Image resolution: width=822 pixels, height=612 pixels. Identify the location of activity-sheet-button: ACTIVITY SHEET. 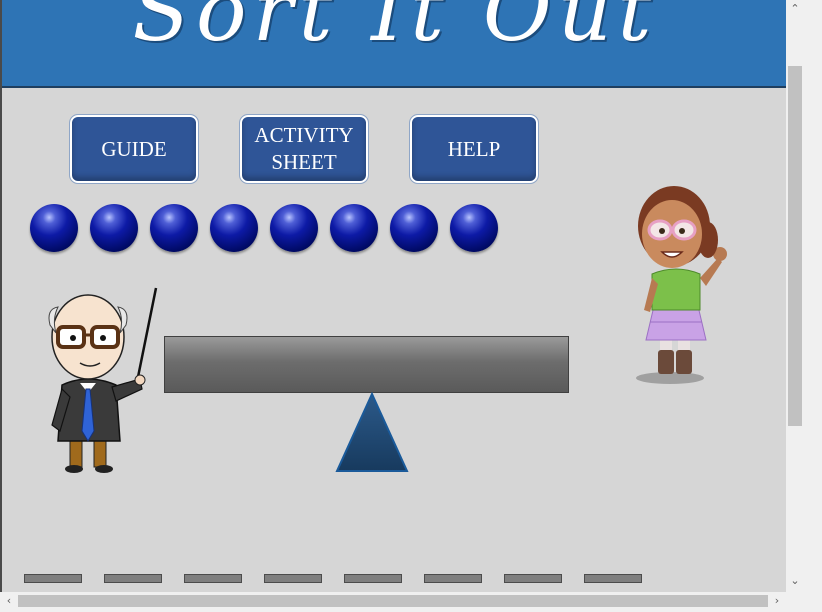
(304, 149).